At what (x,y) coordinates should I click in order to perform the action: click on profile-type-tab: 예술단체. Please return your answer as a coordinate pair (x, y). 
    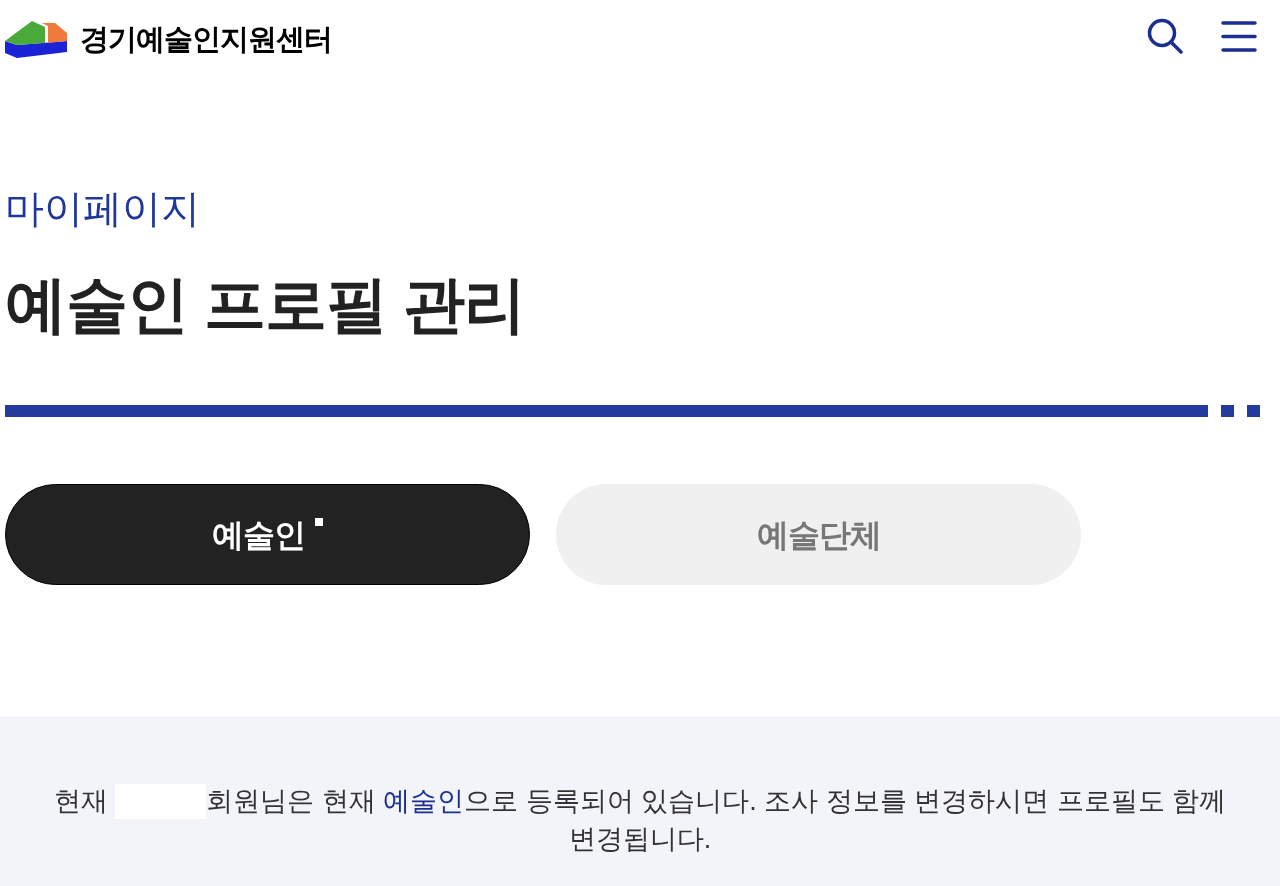
    Looking at the image, I should click on (818, 534).